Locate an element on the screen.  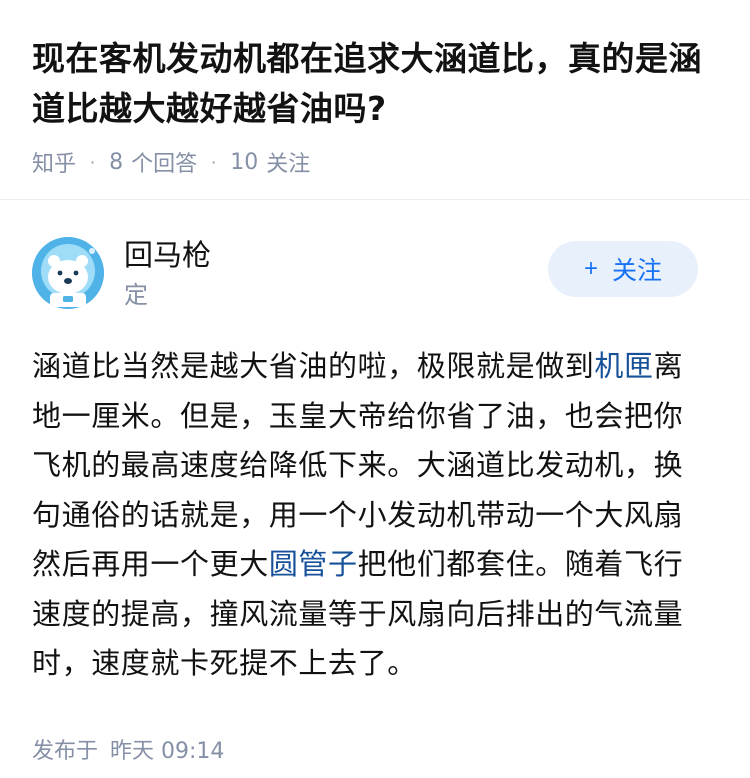
answers-label: 个回答 is located at coordinates (164, 162).